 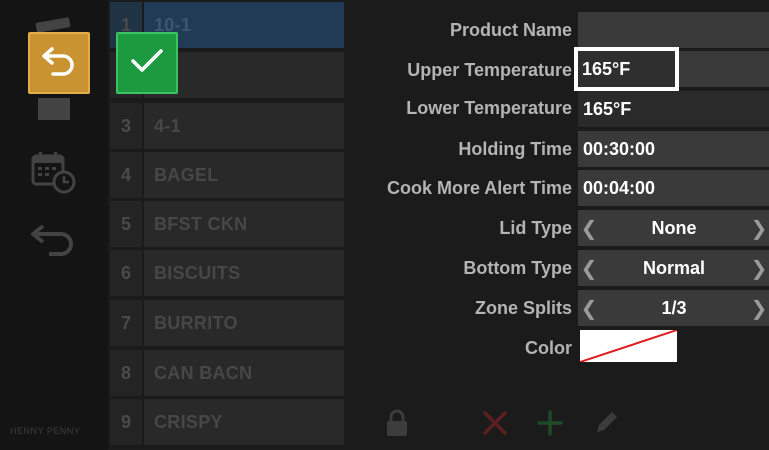 I want to click on product-name-label: Product Name, so click(x=510, y=30).